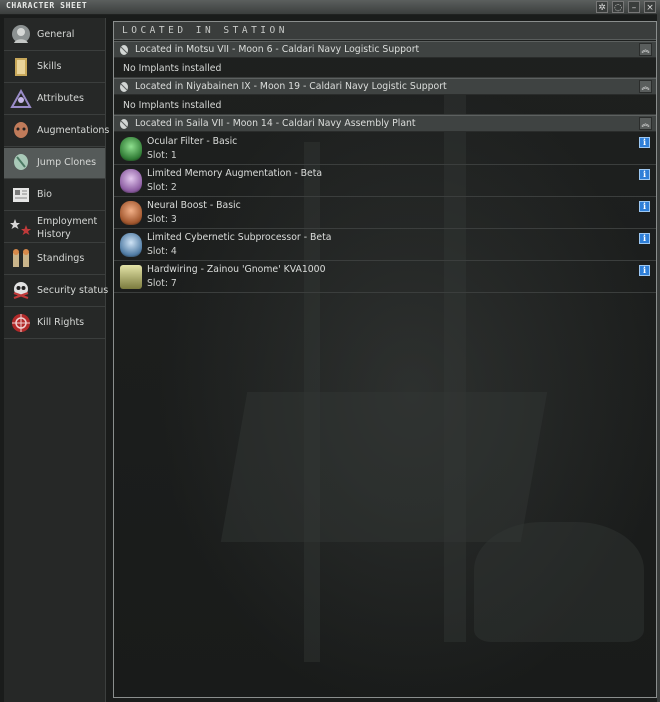  What do you see at coordinates (162, 251) in the screenshot?
I see `implant-slot: Slot: 4` at bounding box center [162, 251].